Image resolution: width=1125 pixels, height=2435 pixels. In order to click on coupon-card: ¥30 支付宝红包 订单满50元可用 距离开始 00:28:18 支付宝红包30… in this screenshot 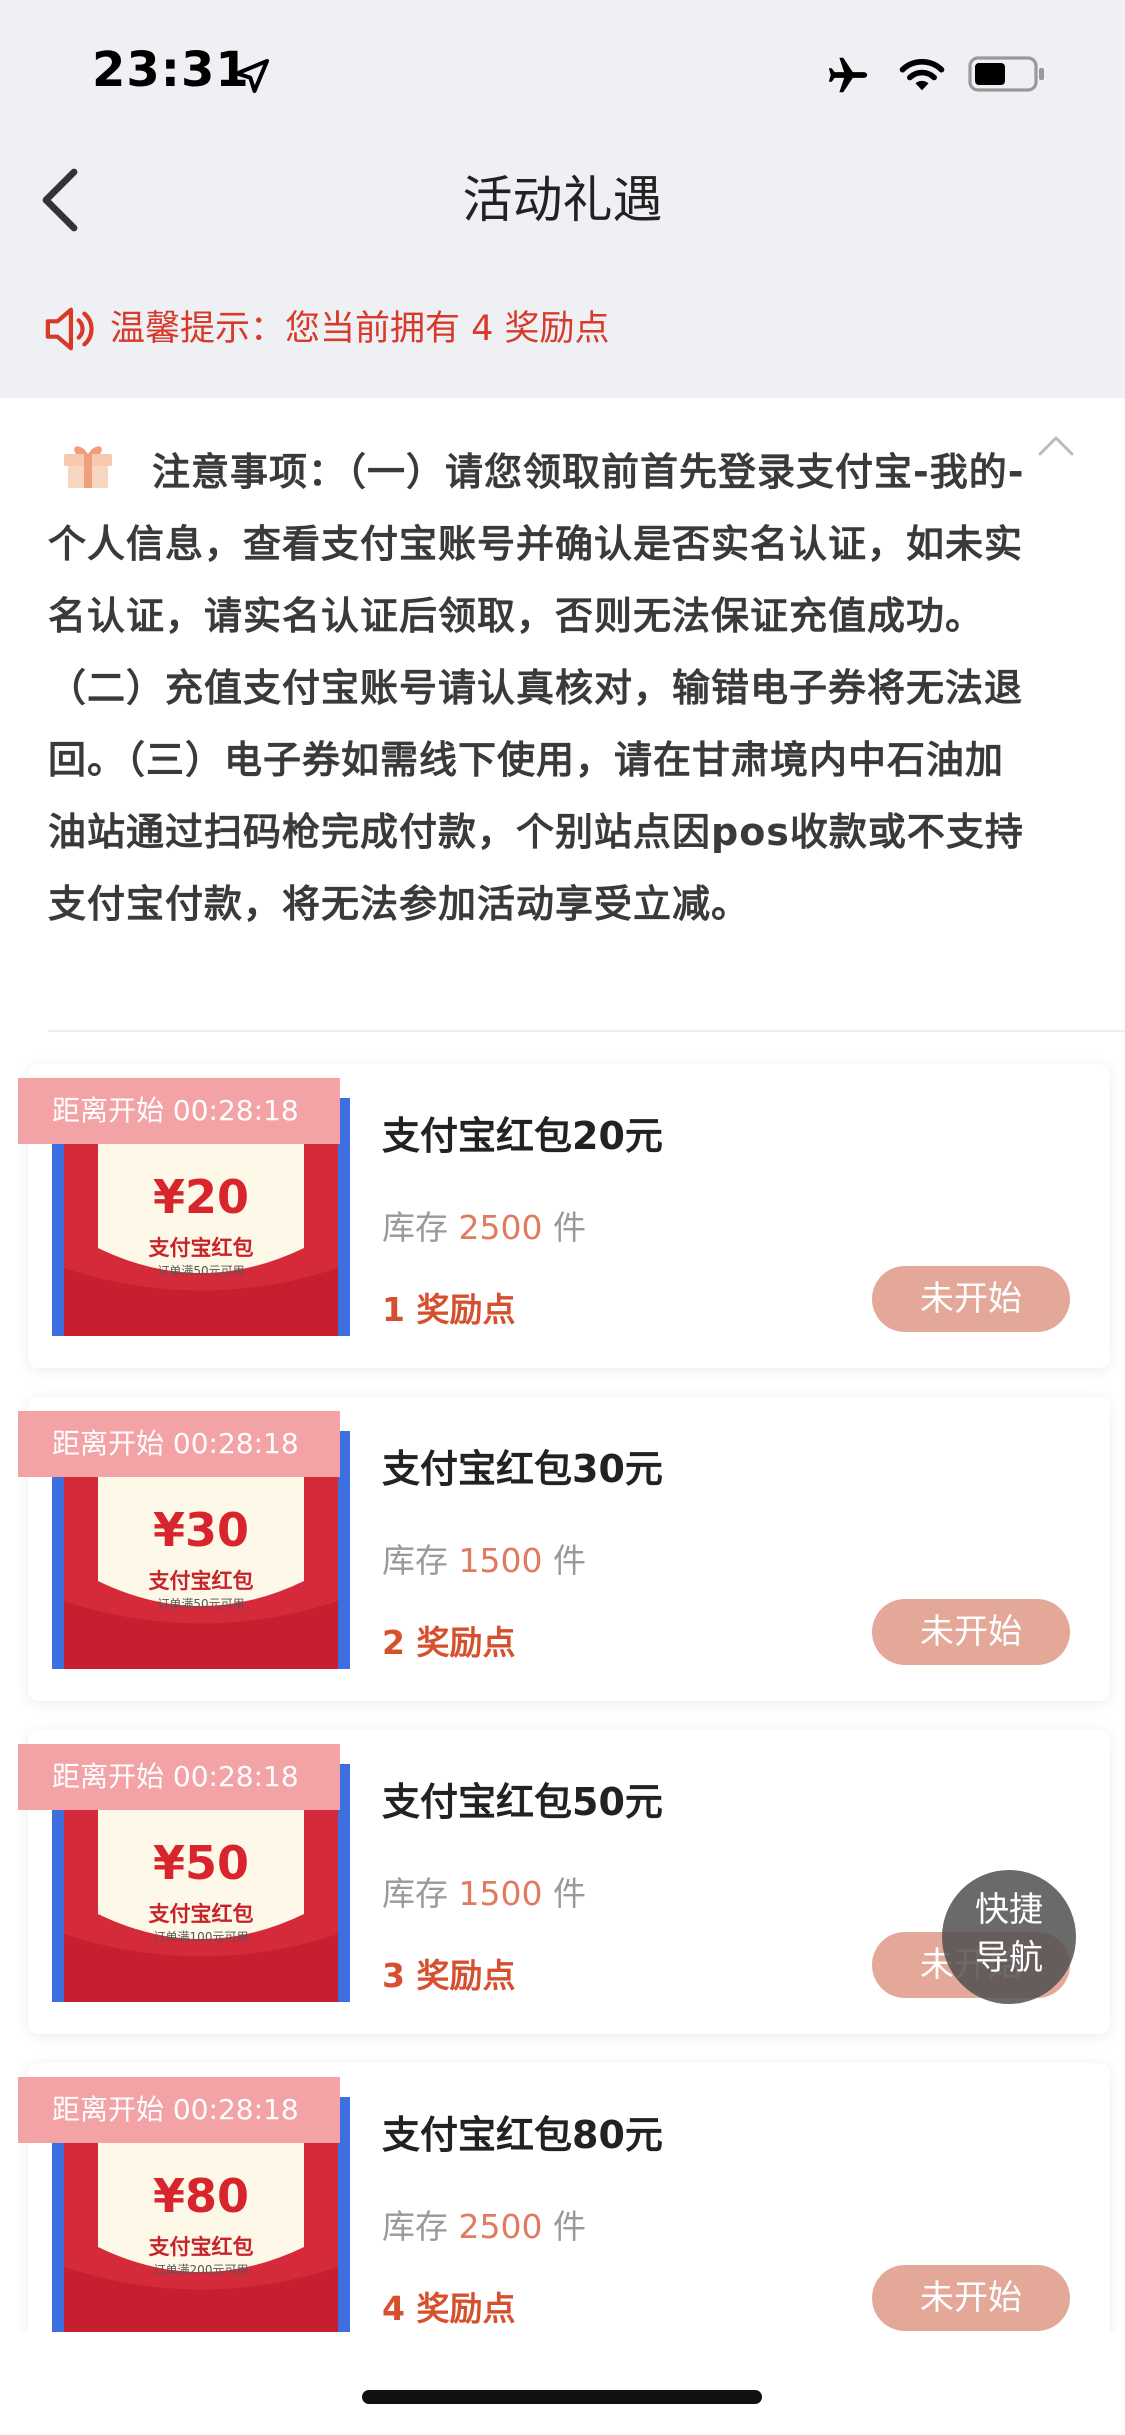, I will do `click(564, 1549)`.